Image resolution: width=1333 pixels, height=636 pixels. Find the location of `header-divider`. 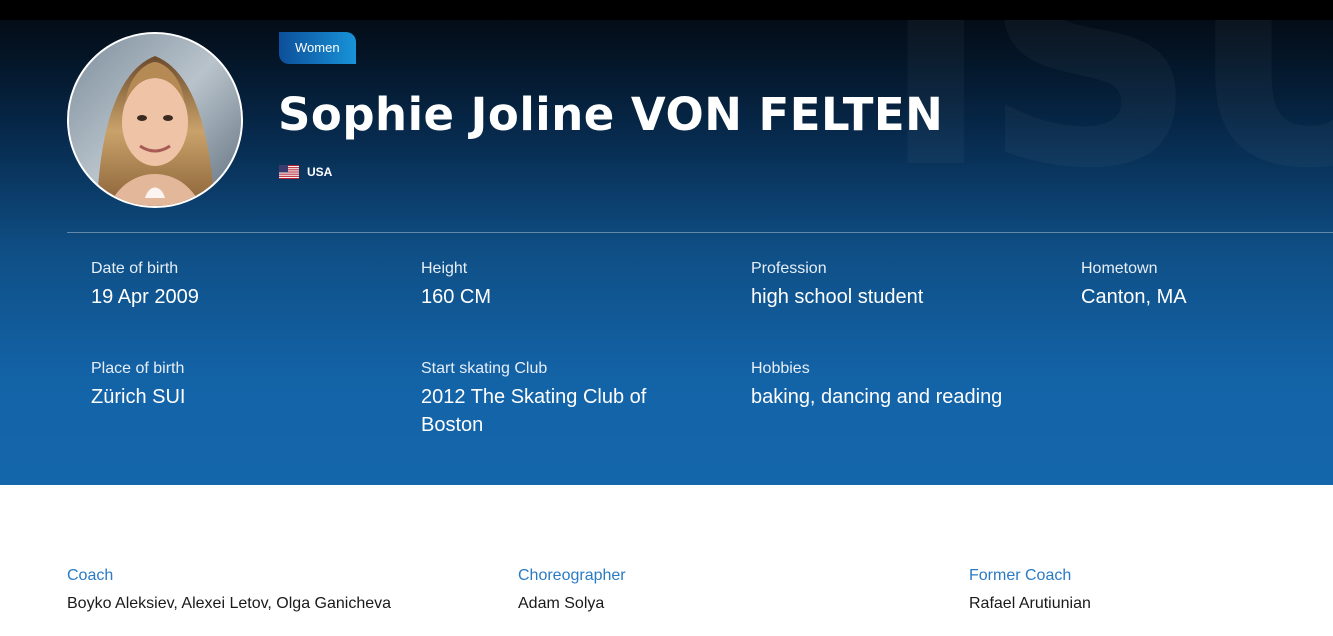

header-divider is located at coordinates (700, 232).